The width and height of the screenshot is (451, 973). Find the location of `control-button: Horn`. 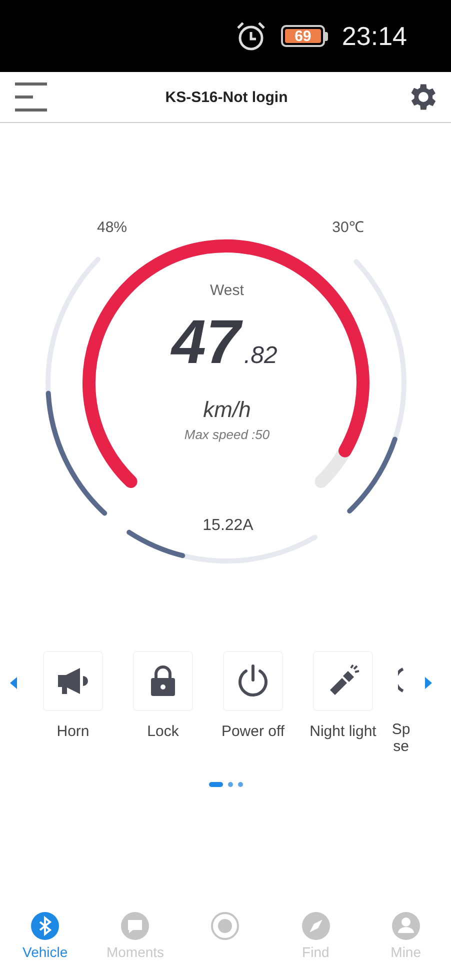

control-button: Horn is located at coordinates (73, 695).